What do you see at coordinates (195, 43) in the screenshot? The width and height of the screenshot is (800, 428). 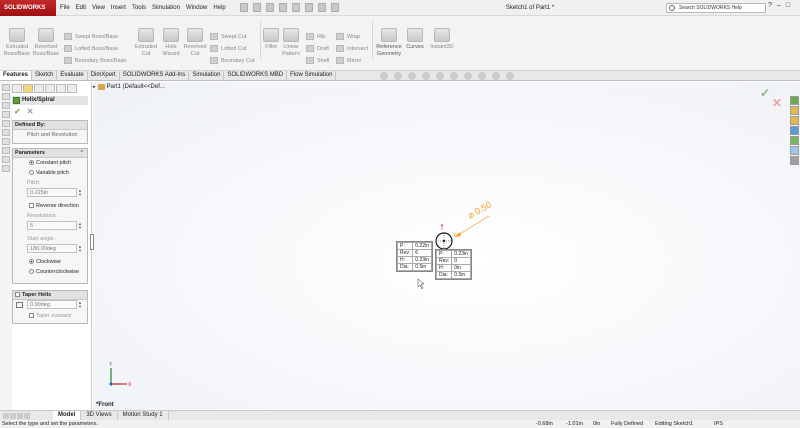 I see `revolved-cut-button: Revolved Cut` at bounding box center [195, 43].